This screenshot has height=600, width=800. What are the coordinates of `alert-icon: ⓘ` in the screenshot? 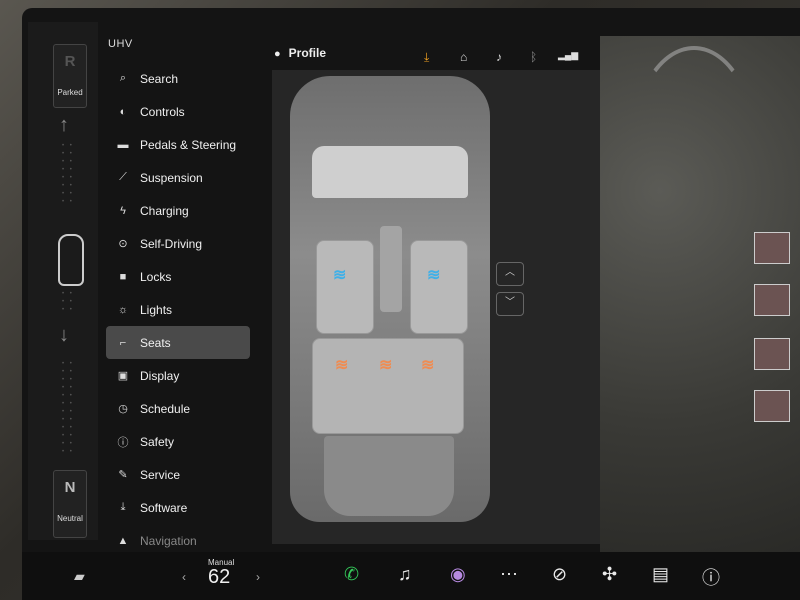 It's located at (123, 442).